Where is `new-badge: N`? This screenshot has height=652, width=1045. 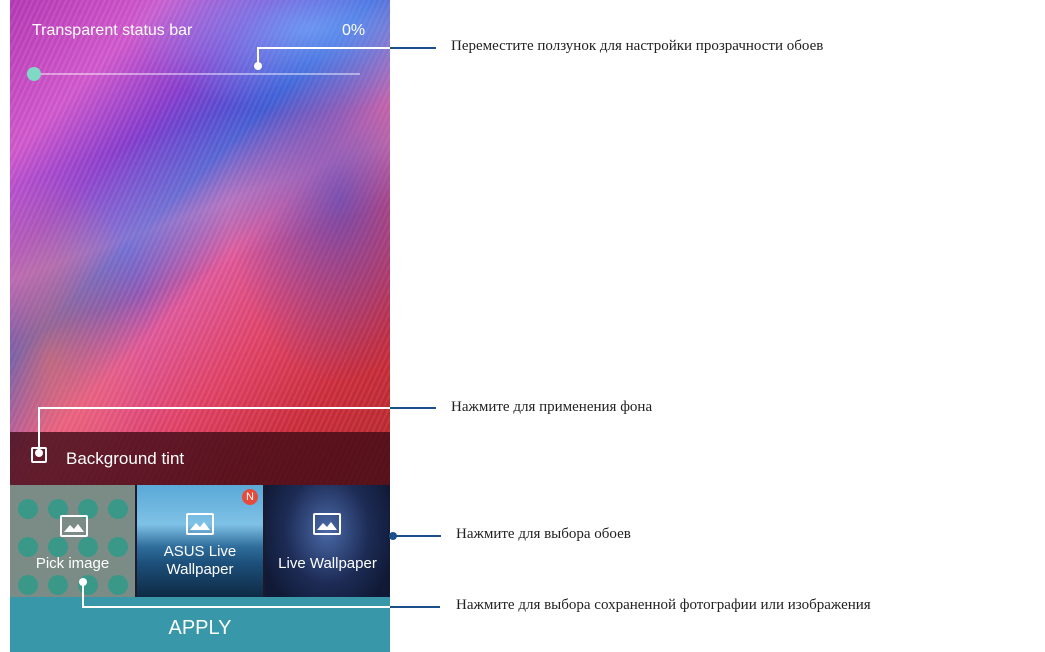
new-badge: N is located at coordinates (250, 497).